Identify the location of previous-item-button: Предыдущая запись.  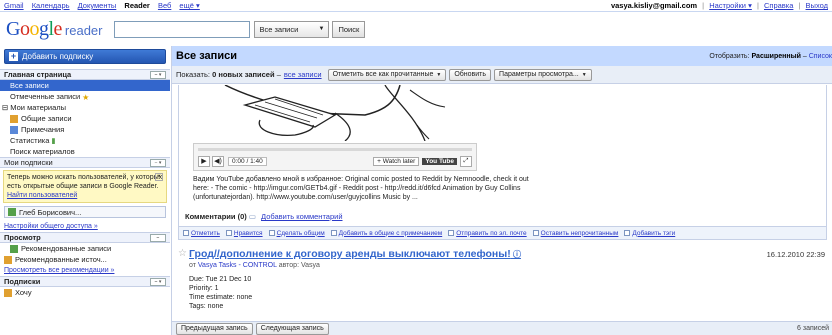
(214, 328).